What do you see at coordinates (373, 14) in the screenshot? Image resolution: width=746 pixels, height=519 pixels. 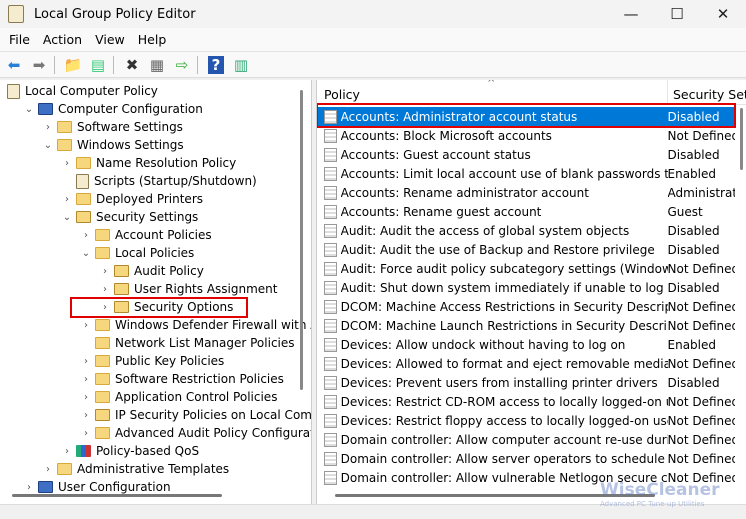 I see `title-bar: Local Group Policy Editor — ☐ ✕` at bounding box center [373, 14].